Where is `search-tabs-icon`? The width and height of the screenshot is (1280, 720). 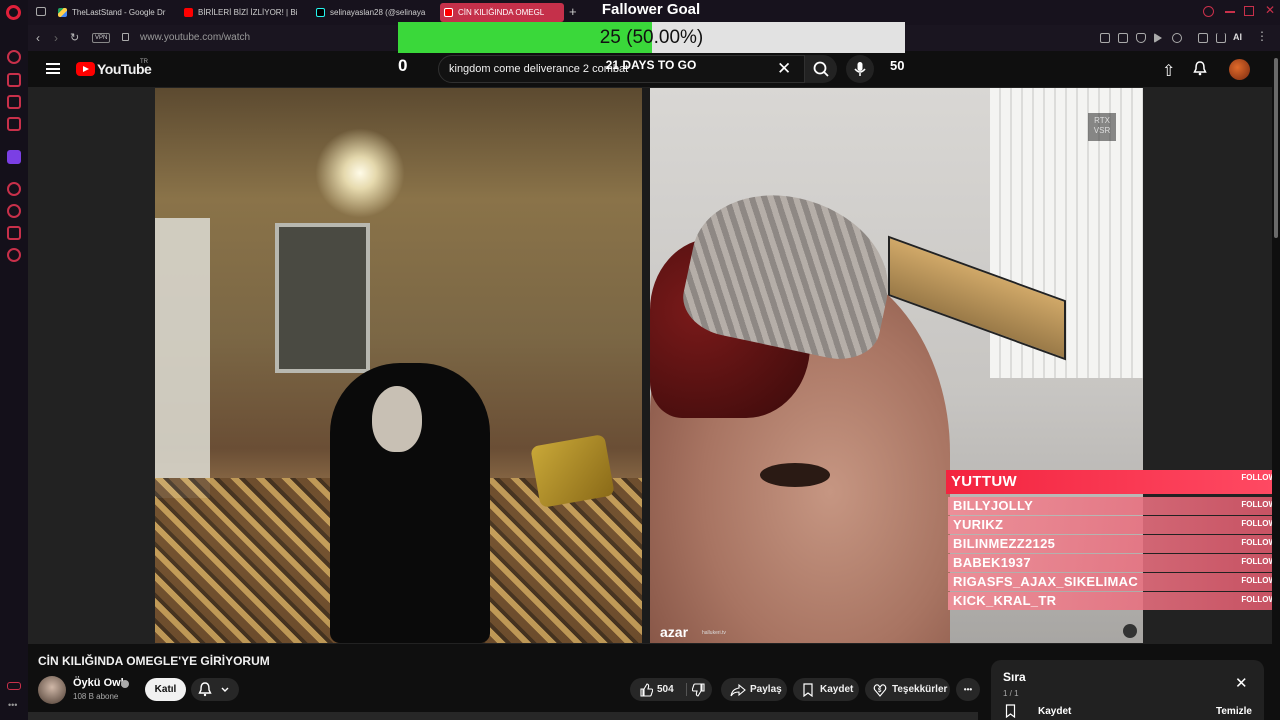
search-tabs-icon is located at coordinates (1208, 11).